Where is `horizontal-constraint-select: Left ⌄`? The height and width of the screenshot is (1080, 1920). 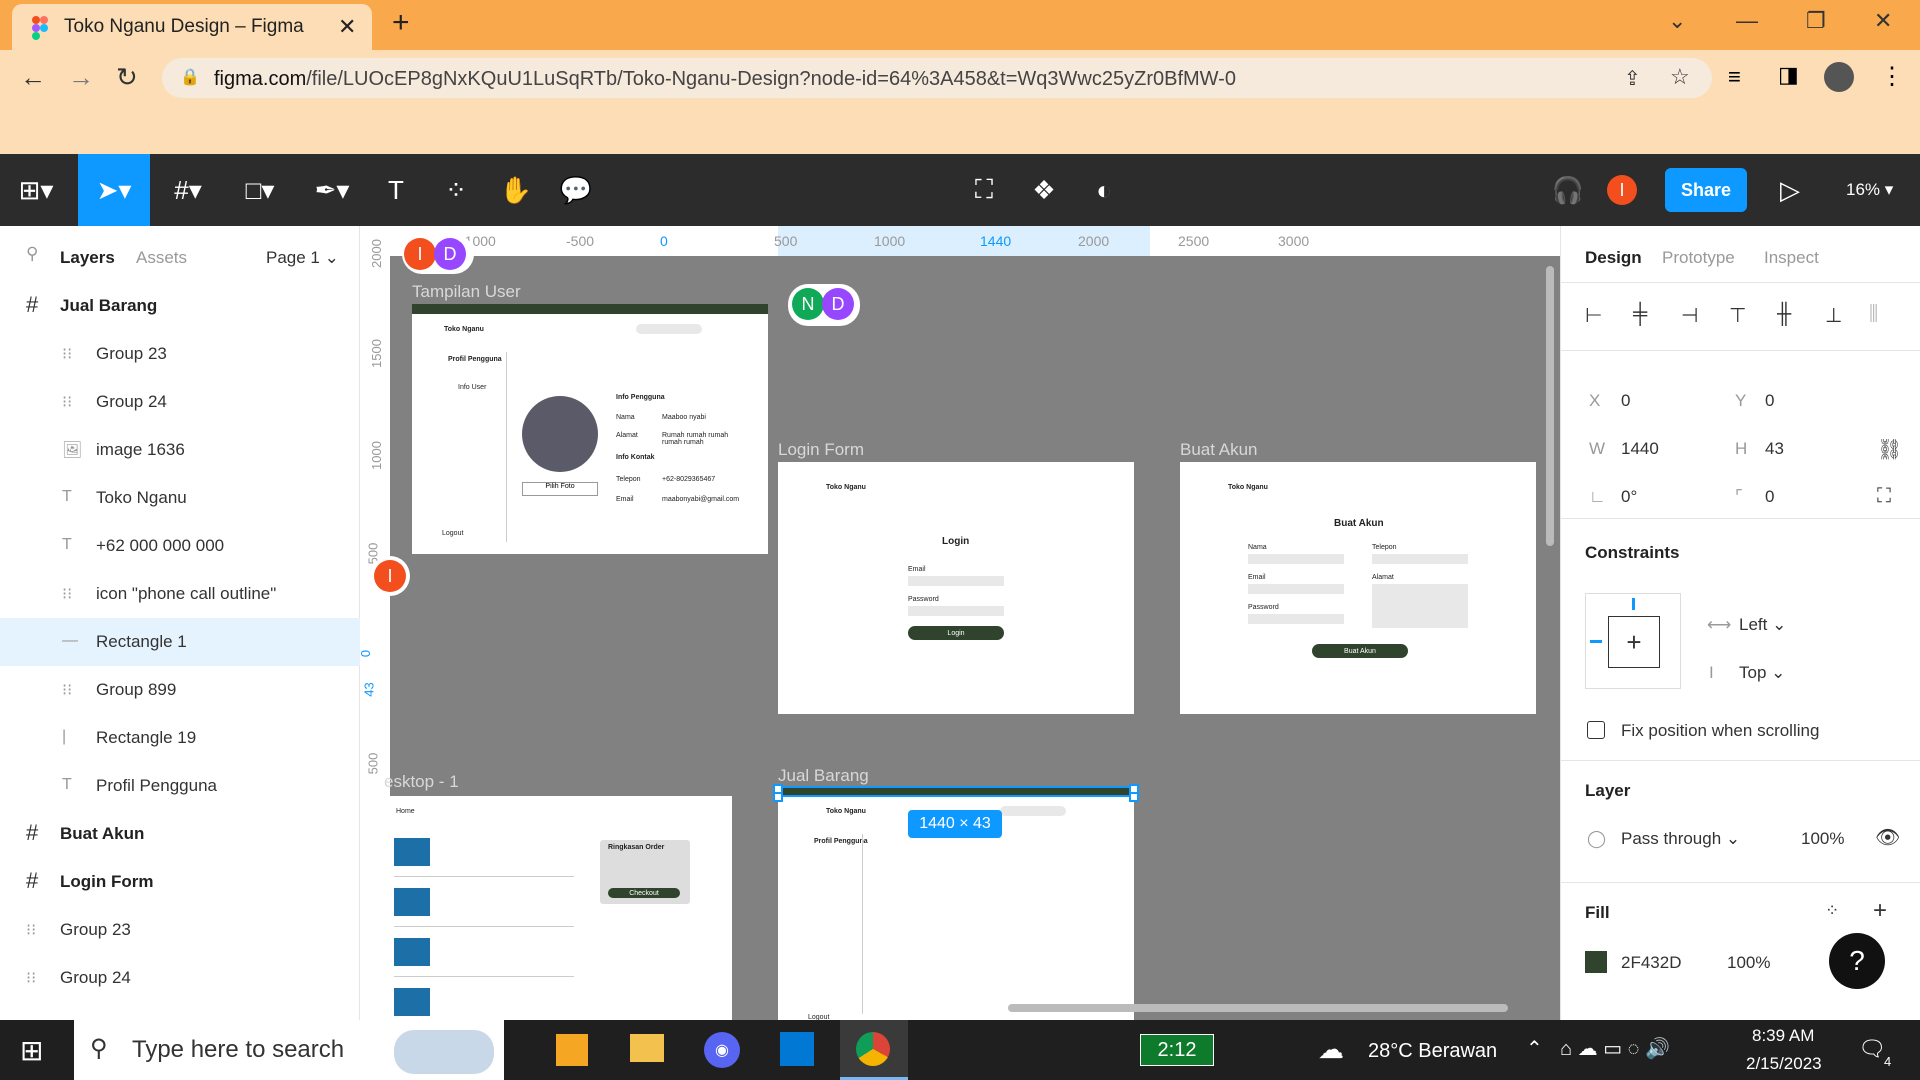
horizontal-constraint-select: Left ⌄ is located at coordinates (1762, 625).